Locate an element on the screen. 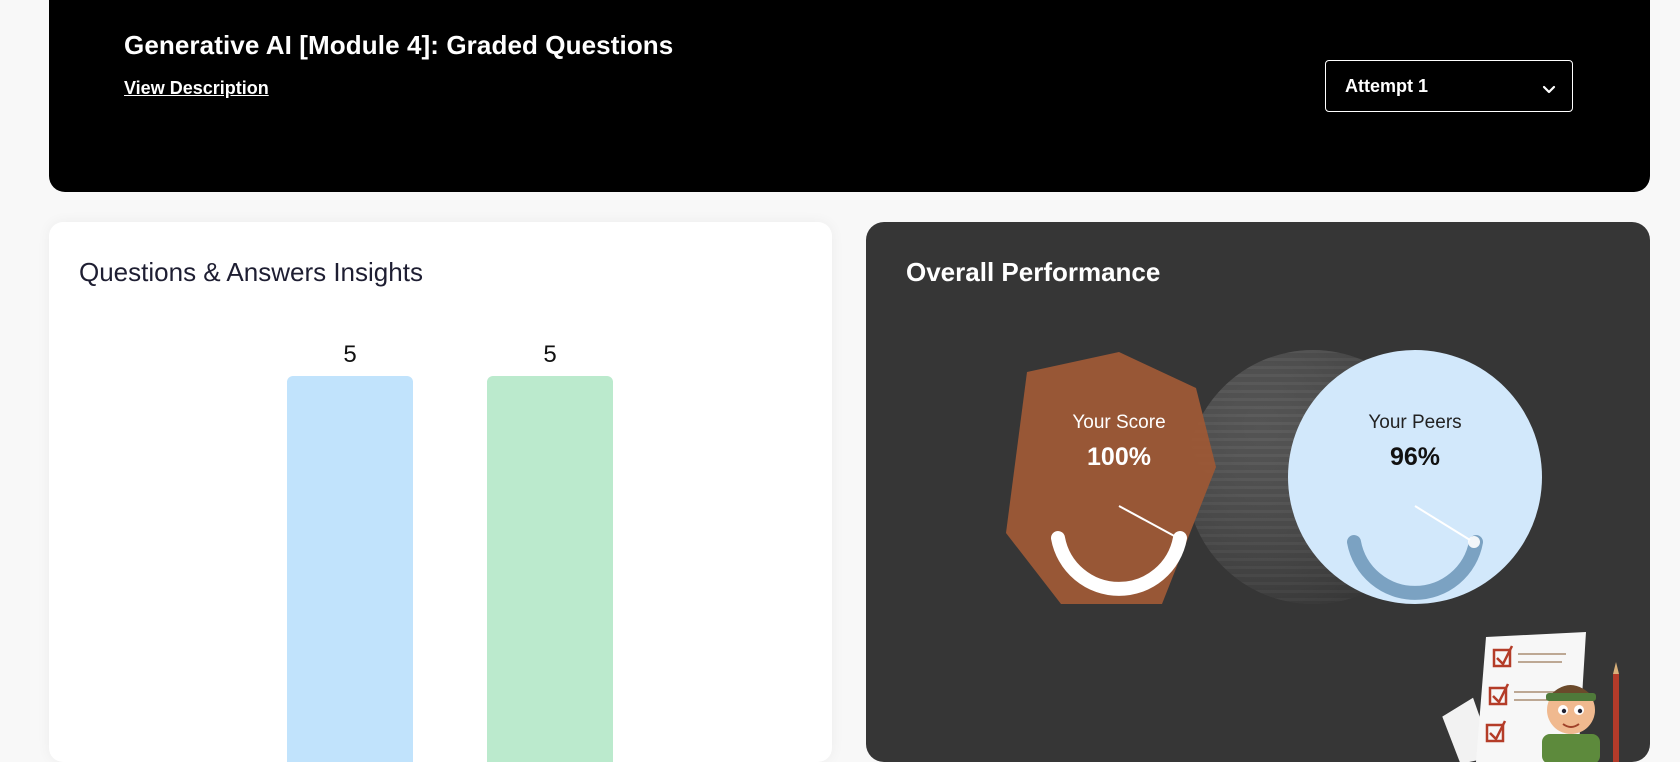 Image resolution: width=1680 pixels, height=762 pixels. your-peers-needle-tip is located at coordinates (1474, 542).